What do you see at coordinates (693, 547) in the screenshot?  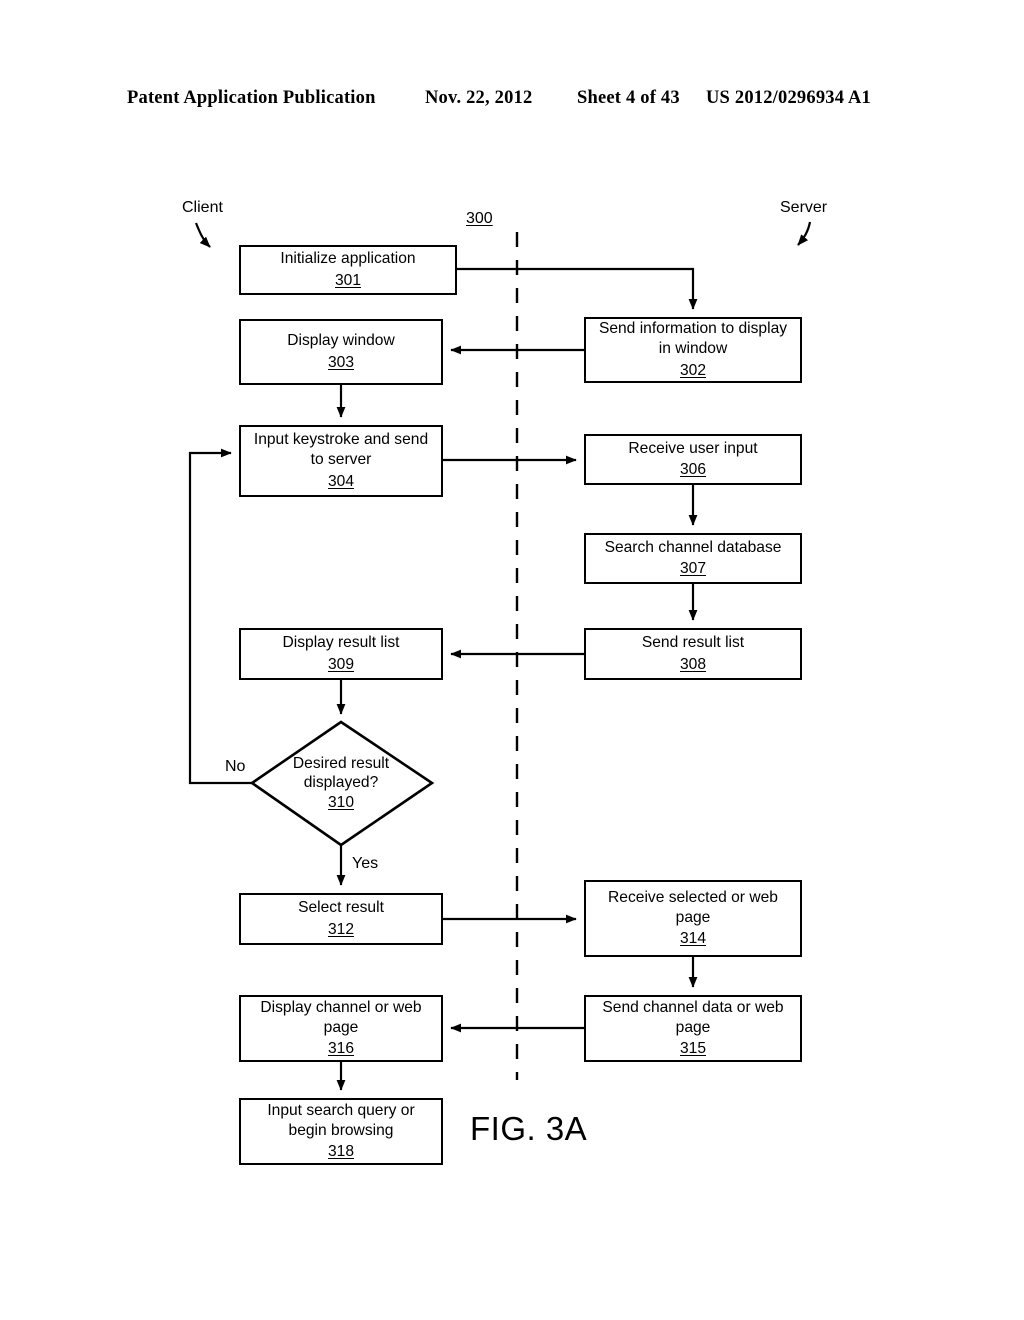 I see `flow-node-307-text: Search channel database` at bounding box center [693, 547].